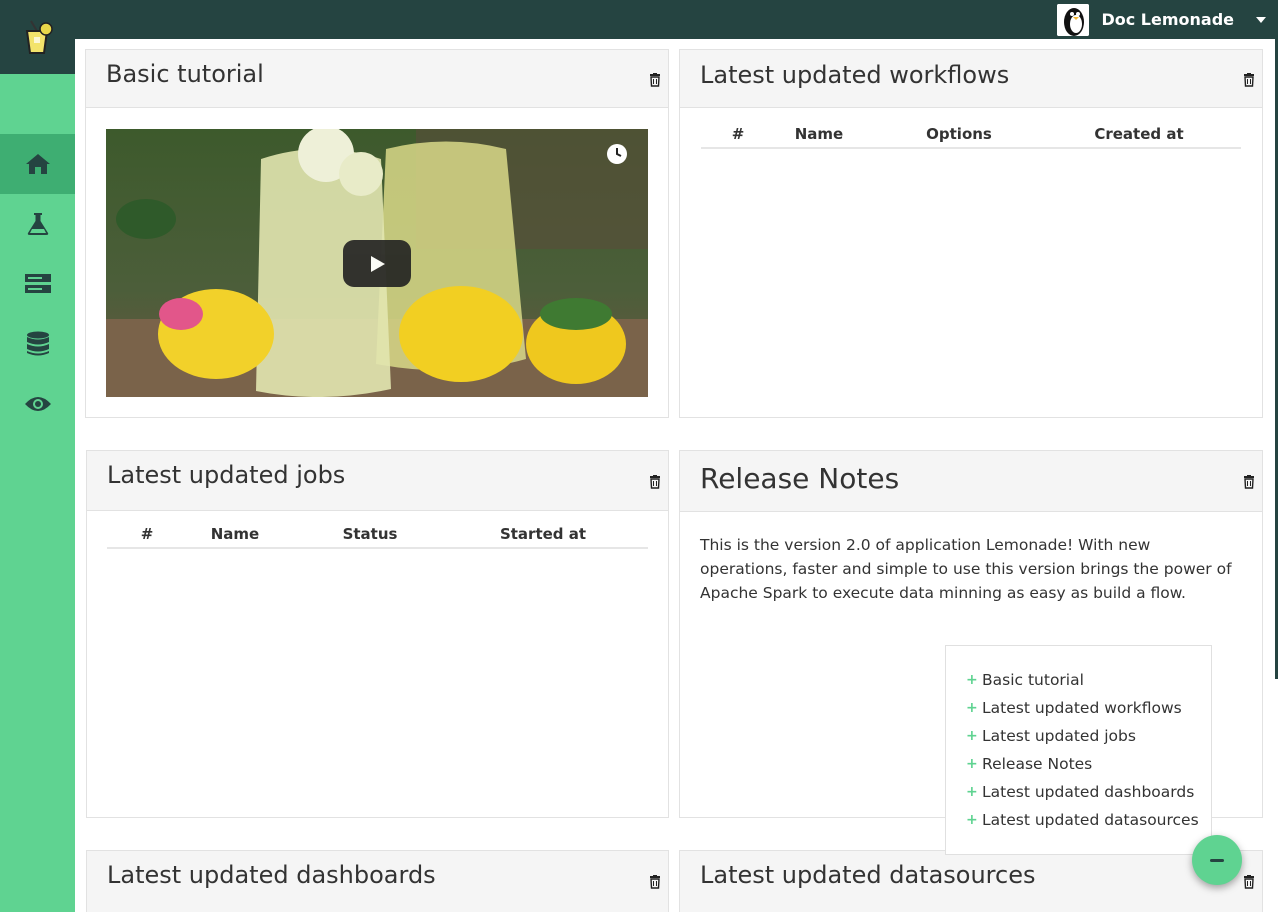 The height and width of the screenshot is (912, 1278). I want to click on user-menu: Doc Lemonade, so click(1161, 19).